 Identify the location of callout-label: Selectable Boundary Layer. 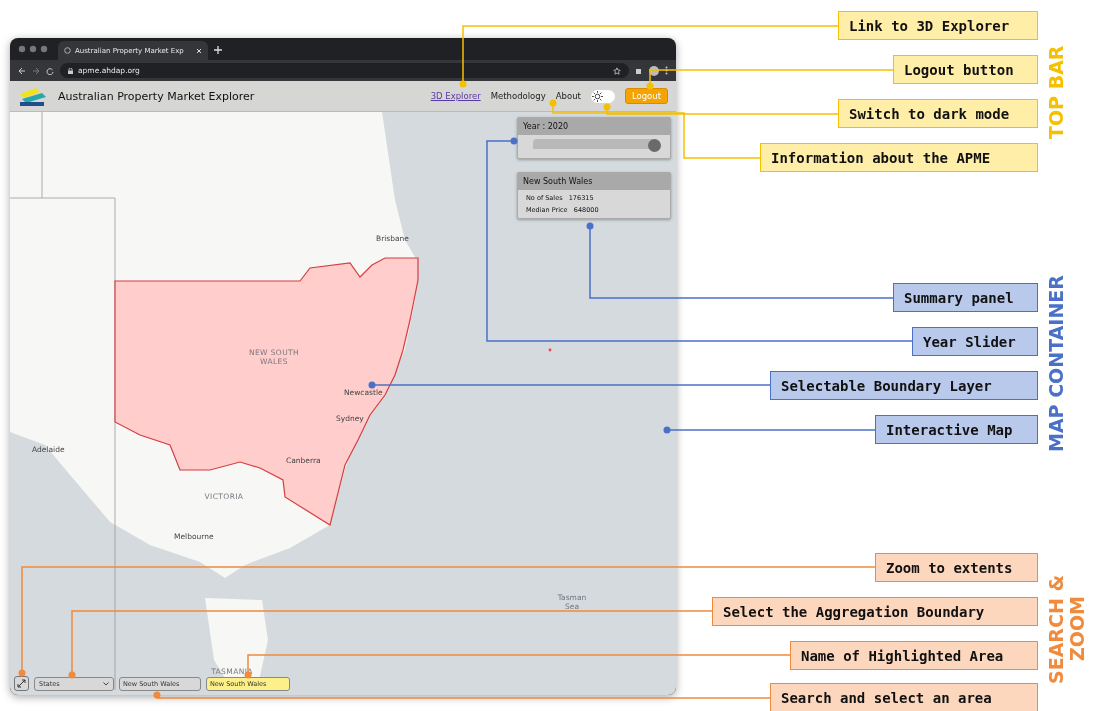
(904, 385).